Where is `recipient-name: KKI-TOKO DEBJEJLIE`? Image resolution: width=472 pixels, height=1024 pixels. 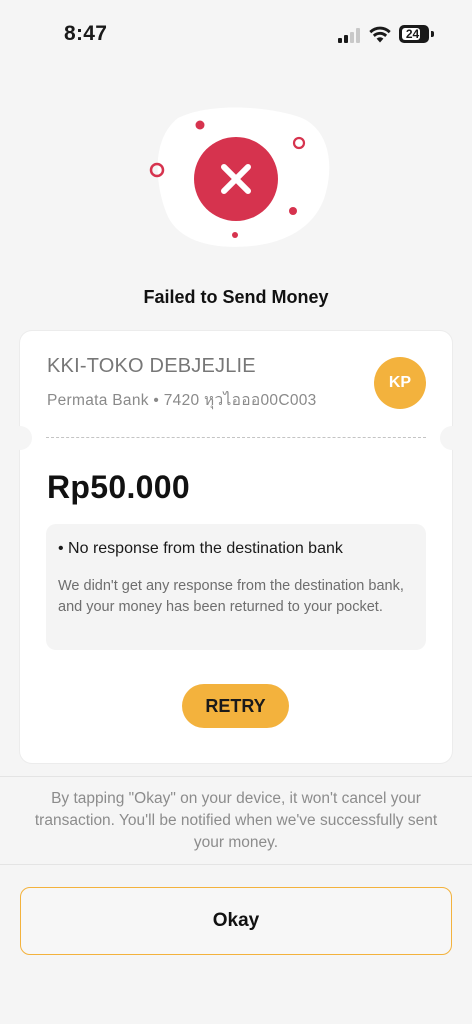
recipient-name: KKI-TOKO DEBJEJLIE is located at coordinates (151, 366).